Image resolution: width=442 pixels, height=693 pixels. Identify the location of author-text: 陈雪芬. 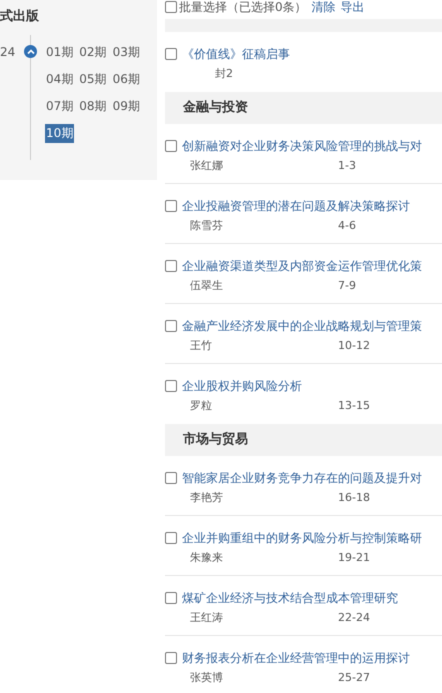
(207, 226).